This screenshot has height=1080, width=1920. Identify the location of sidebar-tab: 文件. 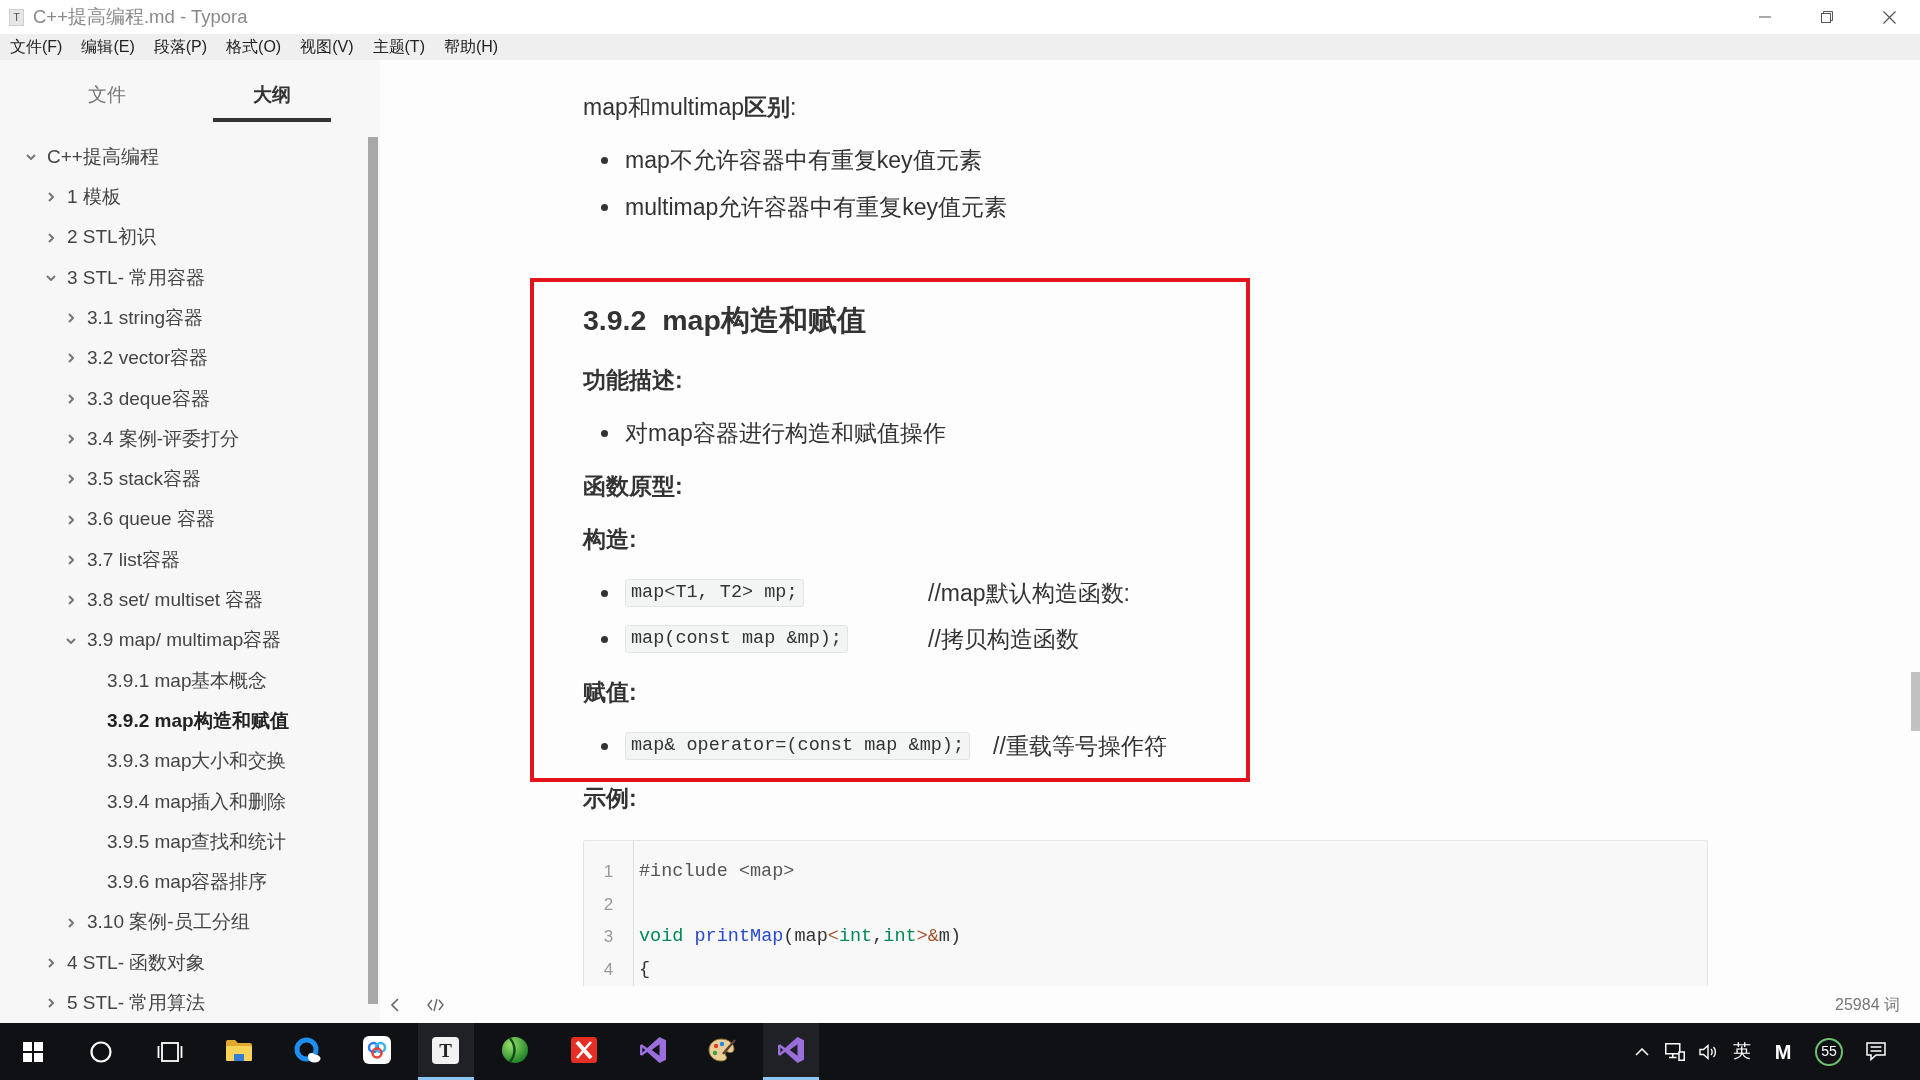
(107, 97).